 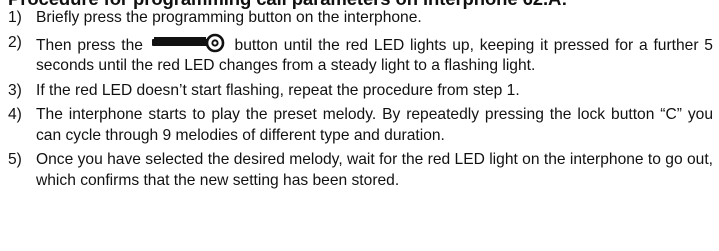 I want to click on step-number: 5), so click(x=15, y=159).